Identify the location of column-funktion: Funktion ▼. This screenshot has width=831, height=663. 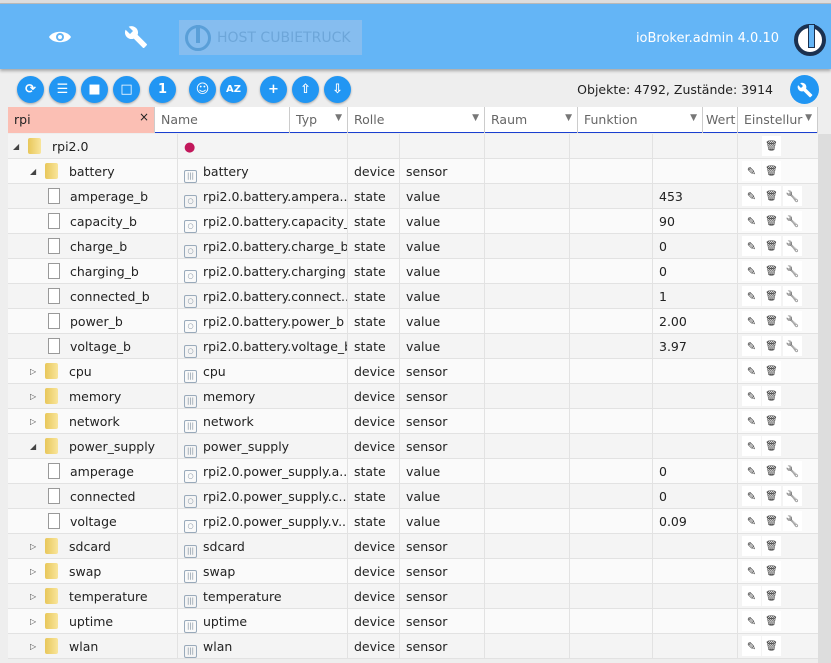
(640, 120).